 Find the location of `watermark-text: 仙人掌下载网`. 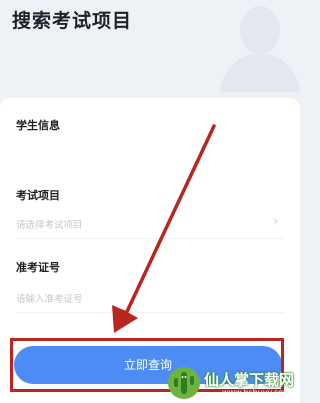

watermark-text: 仙人掌下载网 is located at coordinates (249, 380).